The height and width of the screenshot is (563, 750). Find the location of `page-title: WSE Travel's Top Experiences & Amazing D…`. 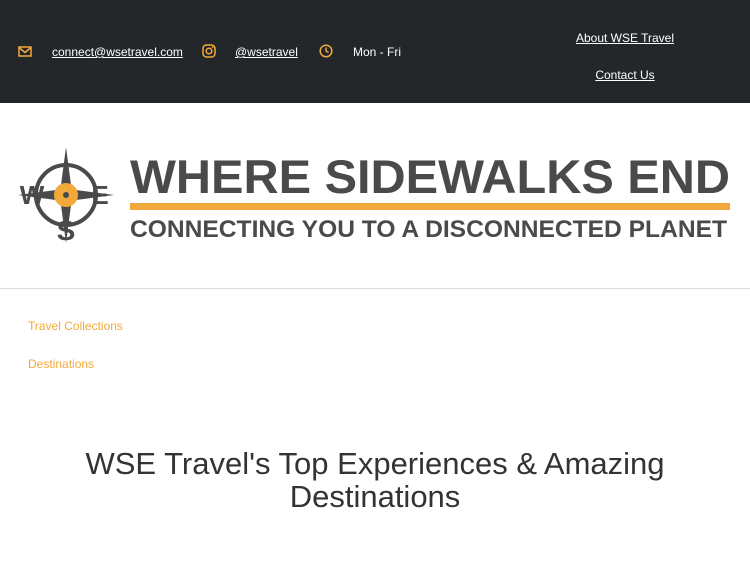

page-title: WSE Travel's Top Experiences & Amazing D… is located at coordinates (375, 480).